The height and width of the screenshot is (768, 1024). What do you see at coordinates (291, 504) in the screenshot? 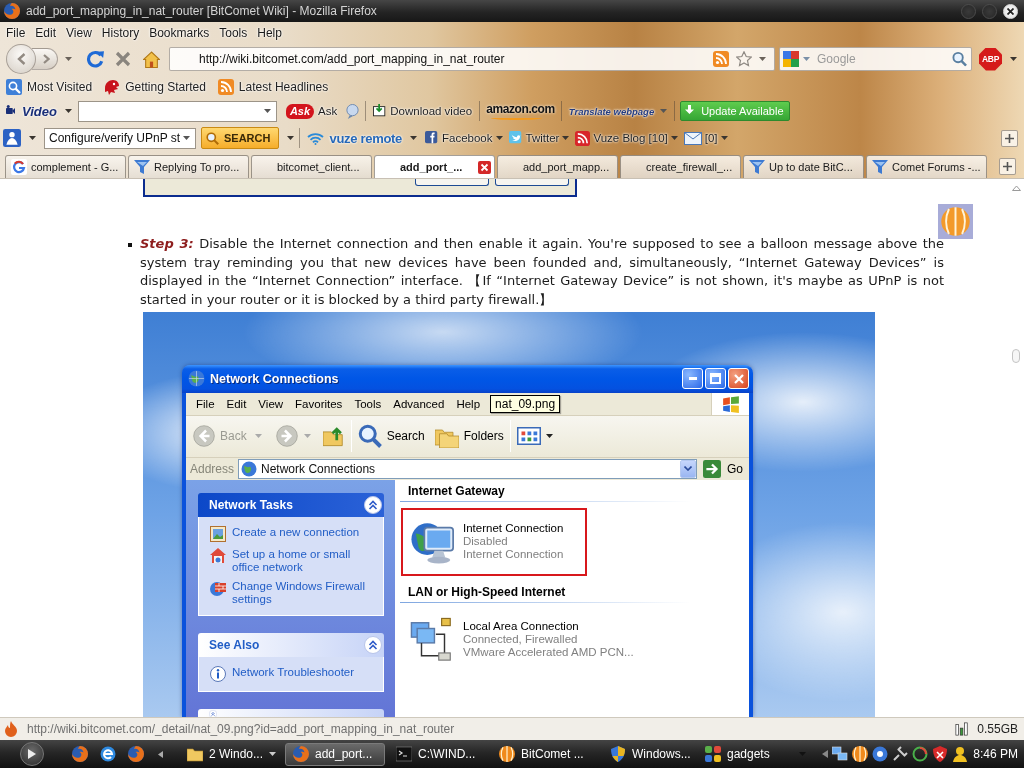
I see `panel-header: Network Tasks` at bounding box center [291, 504].